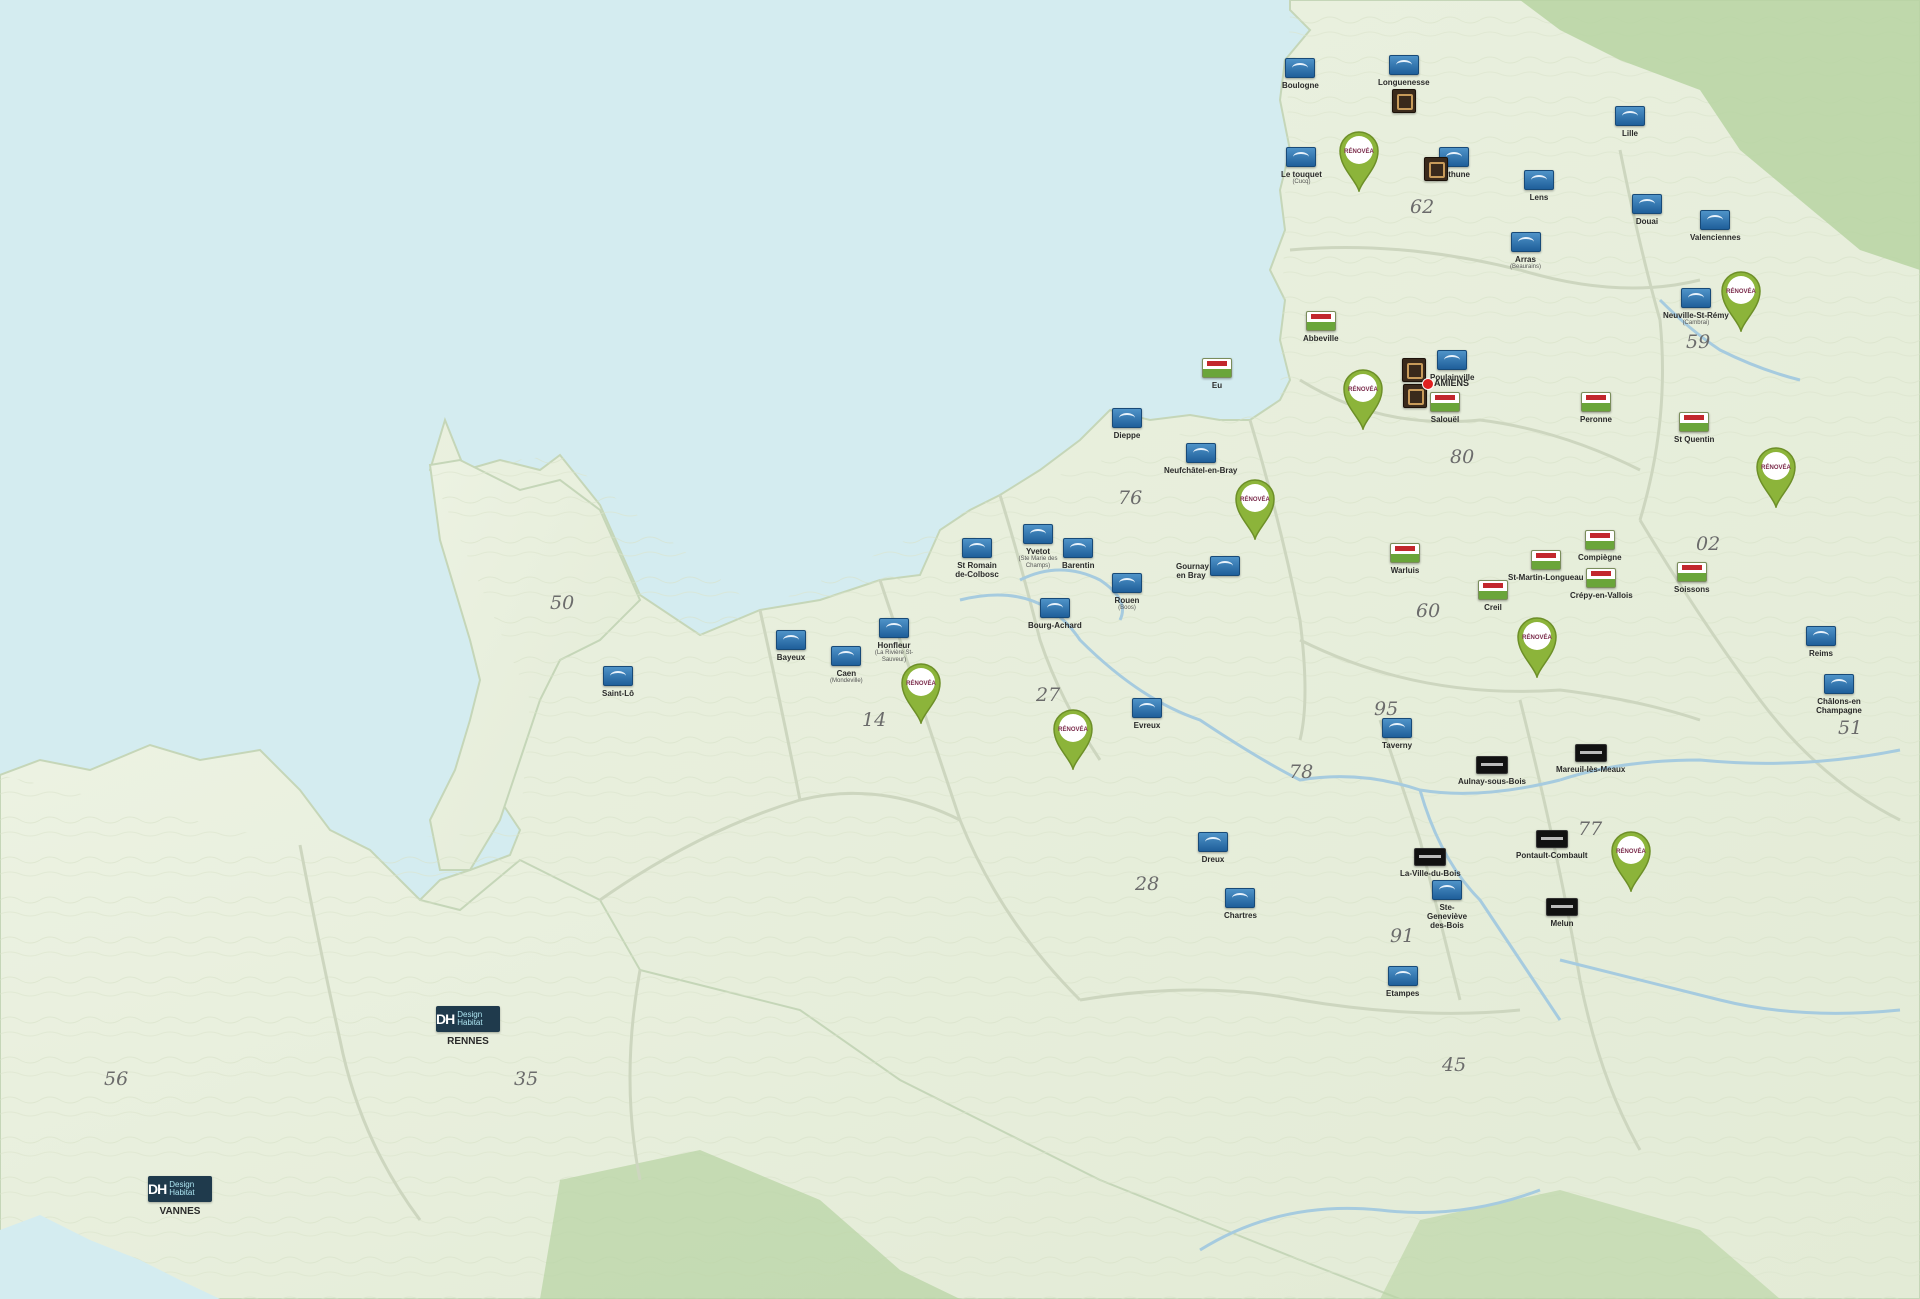 The height and width of the screenshot is (1299, 1920). Describe the element at coordinates (468, 1019) in the screenshot. I see `design-habitat-logo-rennes: DH Design Habitat` at that location.